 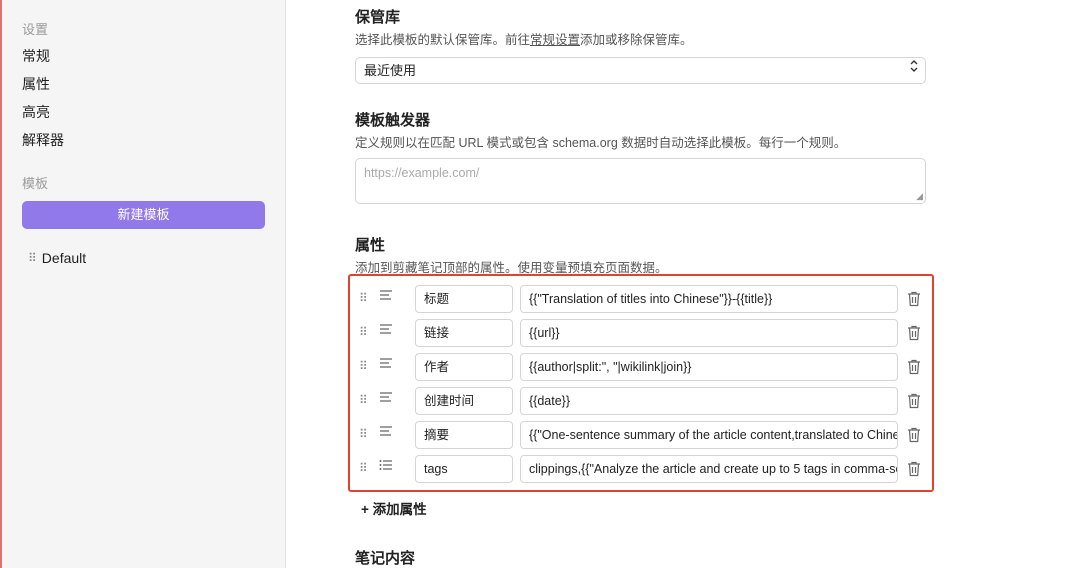 What do you see at coordinates (35, 29) in the screenshot?
I see `sidebar-section-settings: 设置` at bounding box center [35, 29].